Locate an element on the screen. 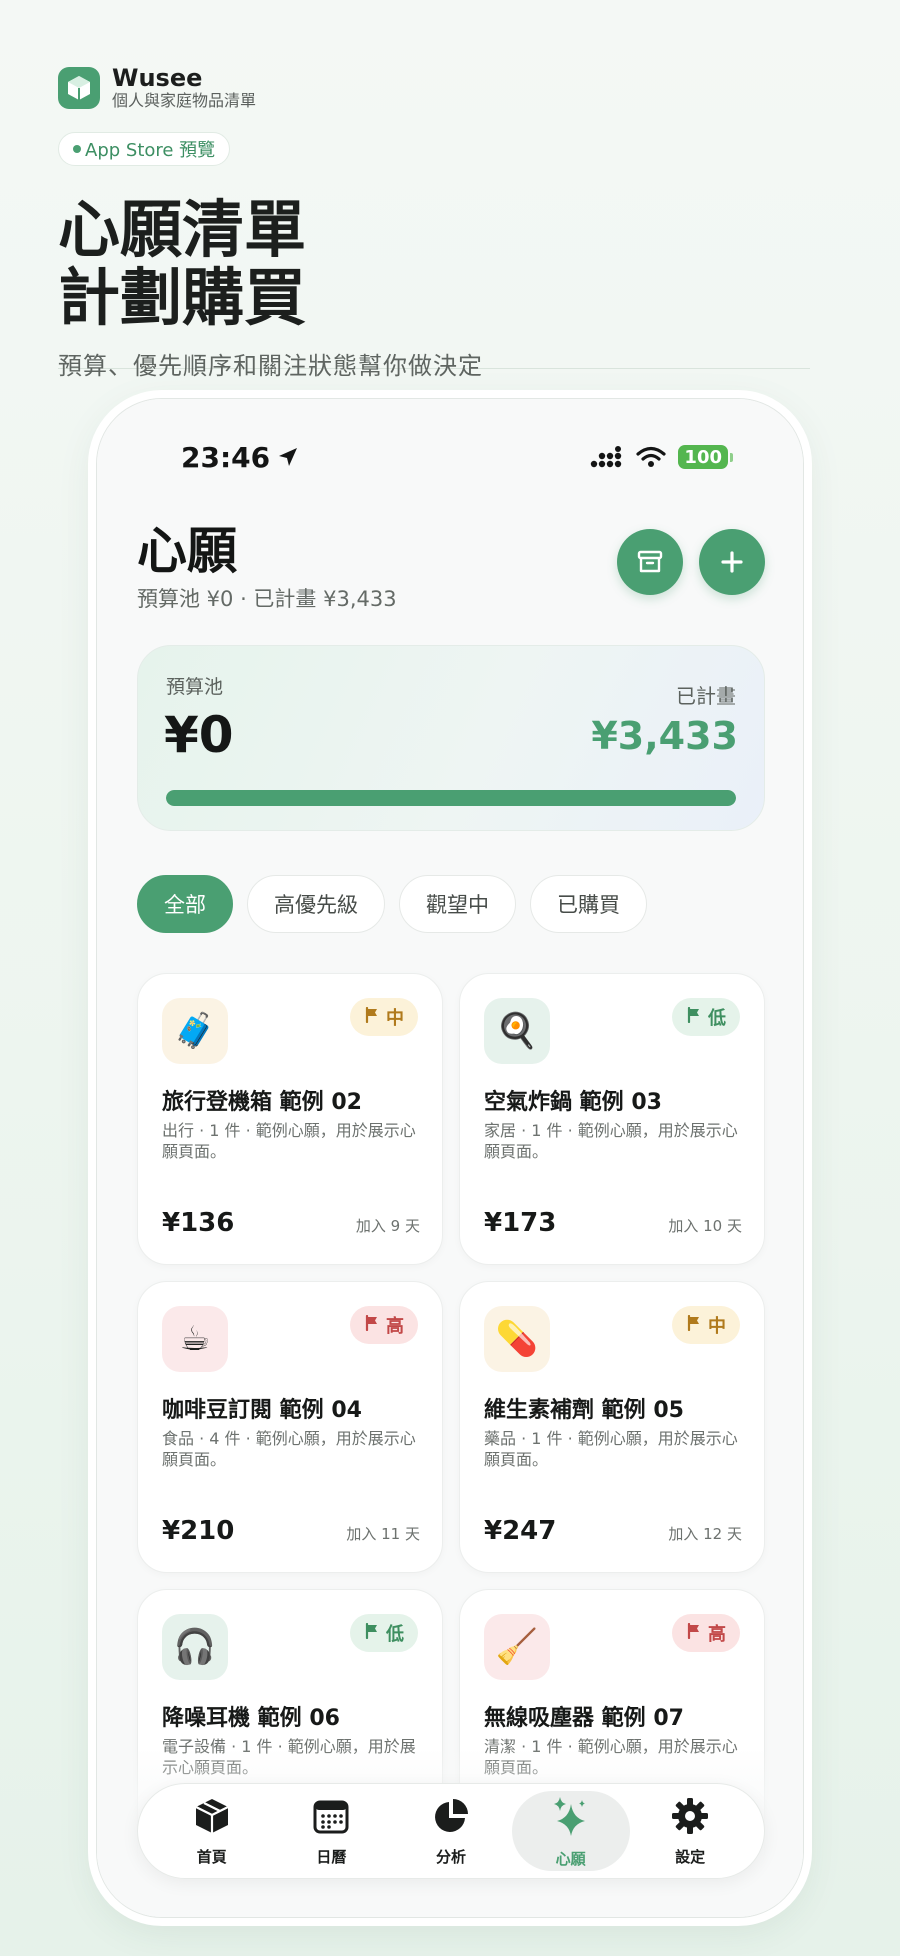 The height and width of the screenshot is (1956, 900). wish-title: 無線吸塵器 範例 07 is located at coordinates (584, 1718).